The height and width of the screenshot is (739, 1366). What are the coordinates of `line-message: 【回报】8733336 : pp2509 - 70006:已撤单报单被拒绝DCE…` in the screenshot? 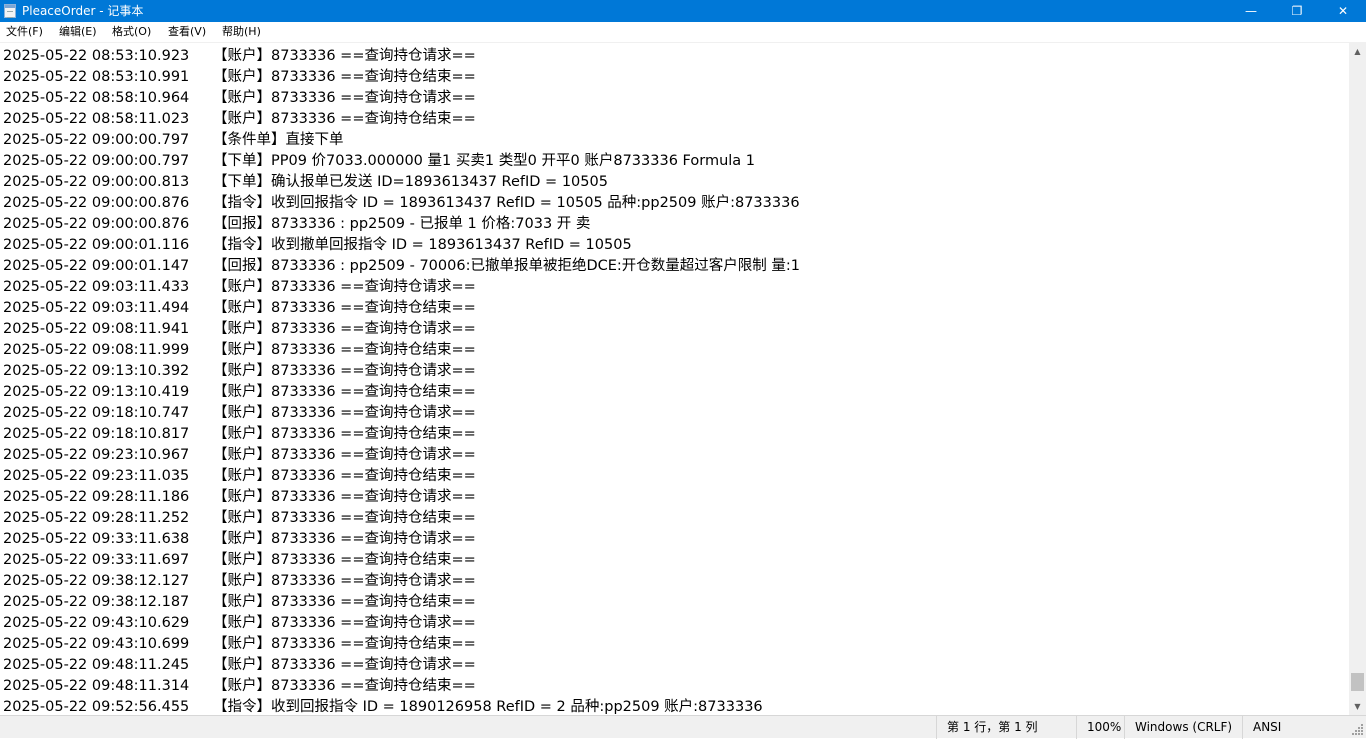 It's located at (507, 266).